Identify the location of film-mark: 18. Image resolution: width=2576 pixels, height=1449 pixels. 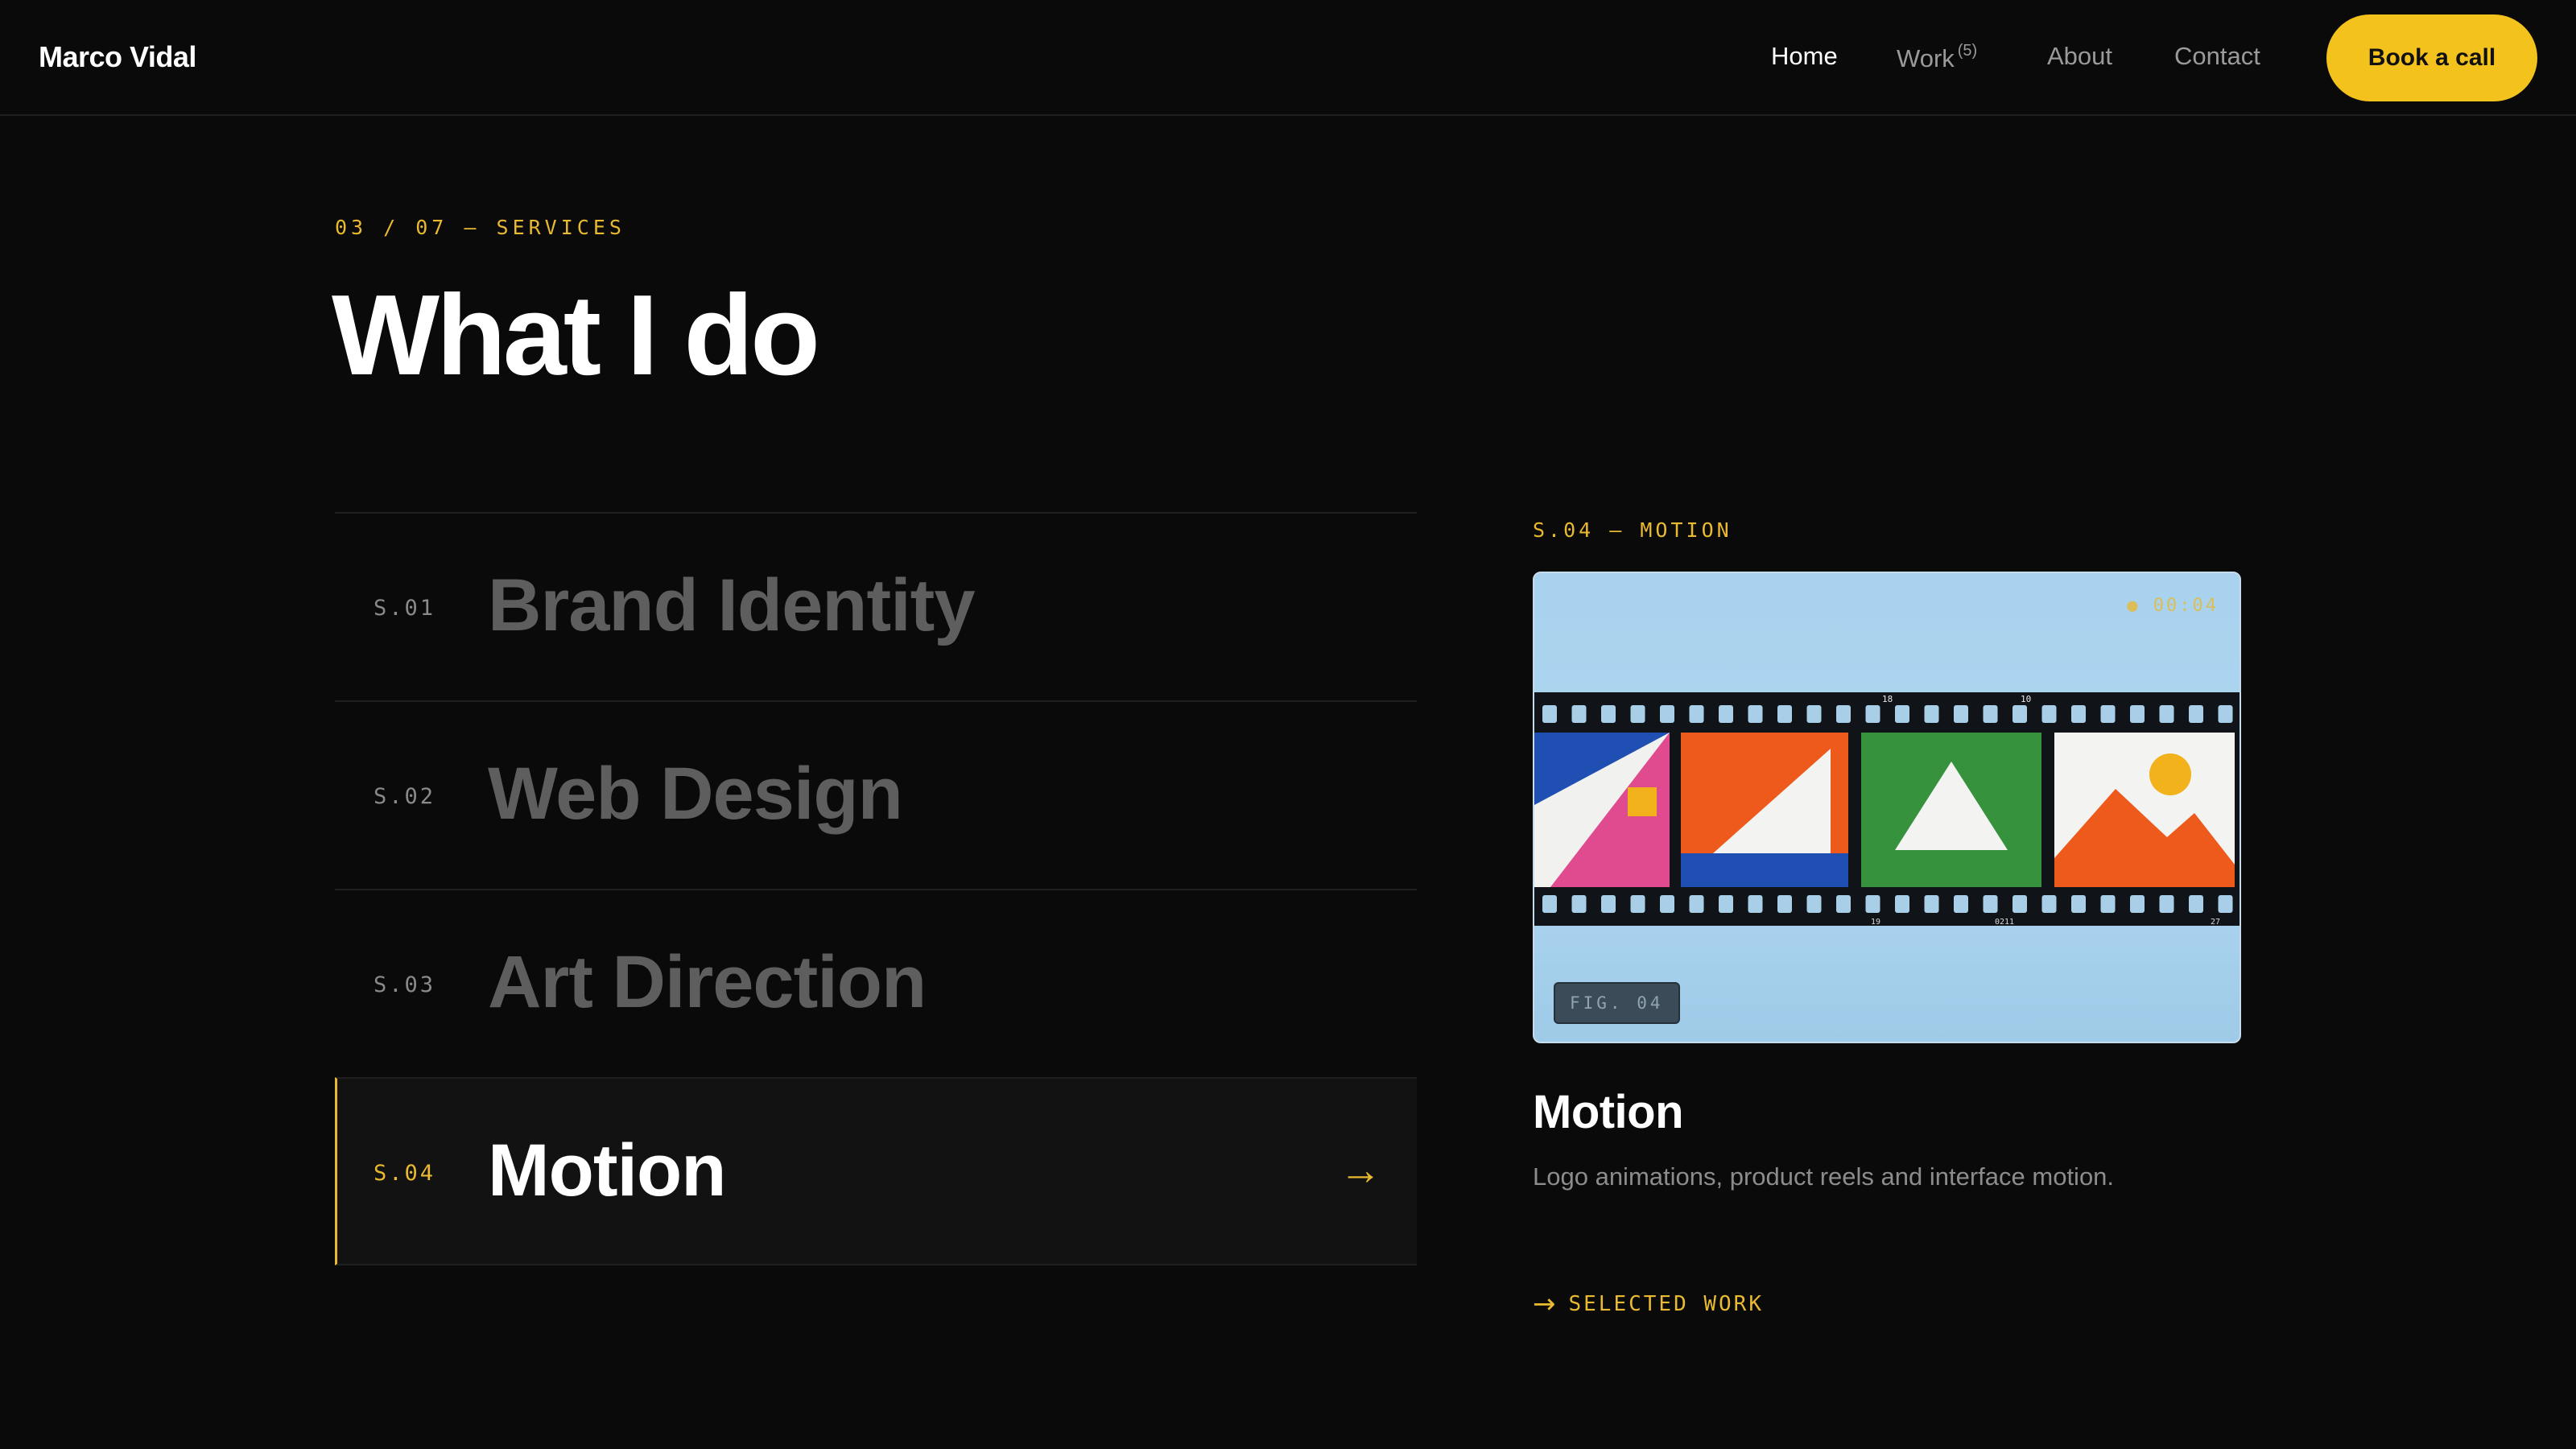
(1887, 699).